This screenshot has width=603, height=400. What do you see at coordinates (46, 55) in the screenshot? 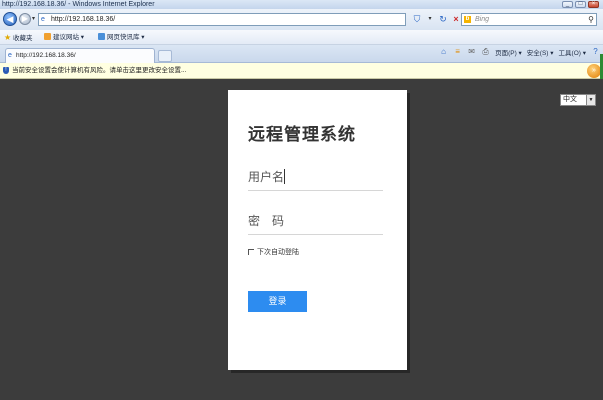
I see `tab-label: http://192.168.18.36/` at bounding box center [46, 55].